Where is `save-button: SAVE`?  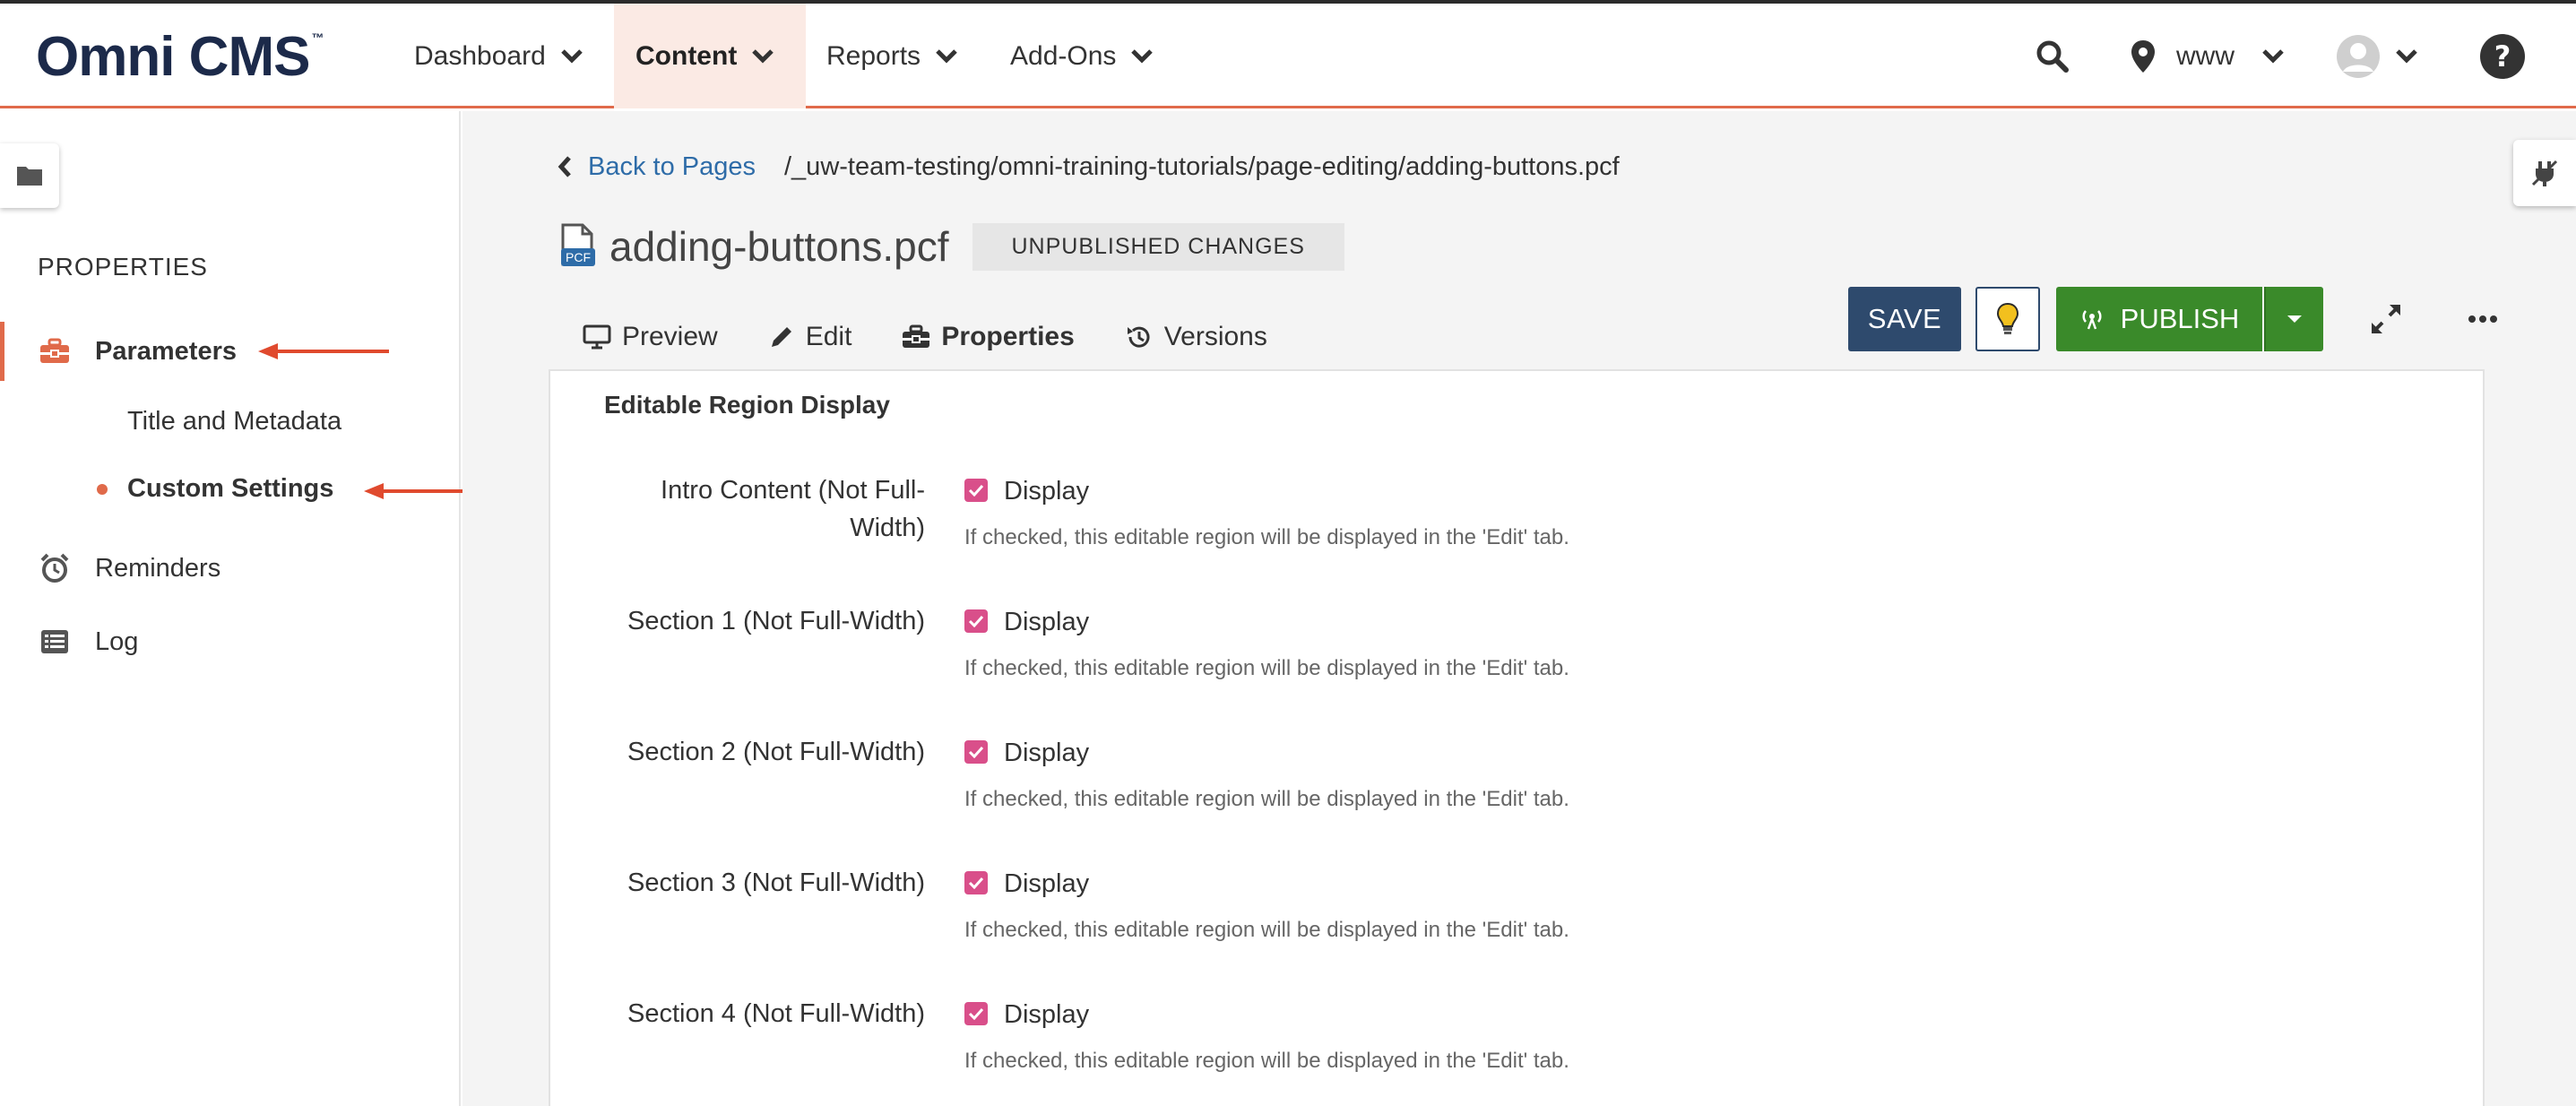
save-button: SAVE is located at coordinates (1904, 319).